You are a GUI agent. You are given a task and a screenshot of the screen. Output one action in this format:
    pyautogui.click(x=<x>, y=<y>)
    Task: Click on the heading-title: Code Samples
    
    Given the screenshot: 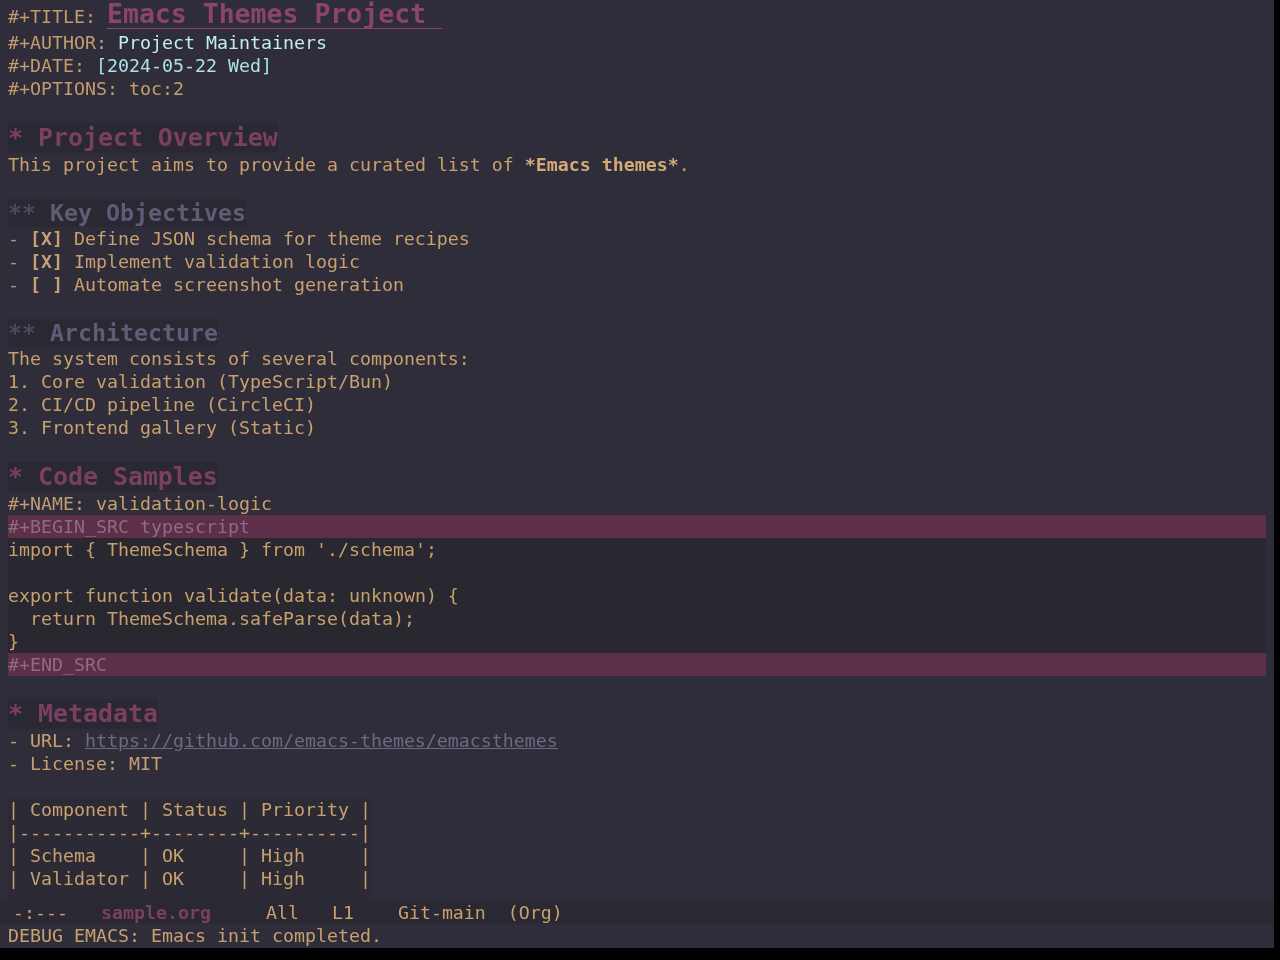 What is the action you would take?
    pyautogui.click(x=128, y=476)
    